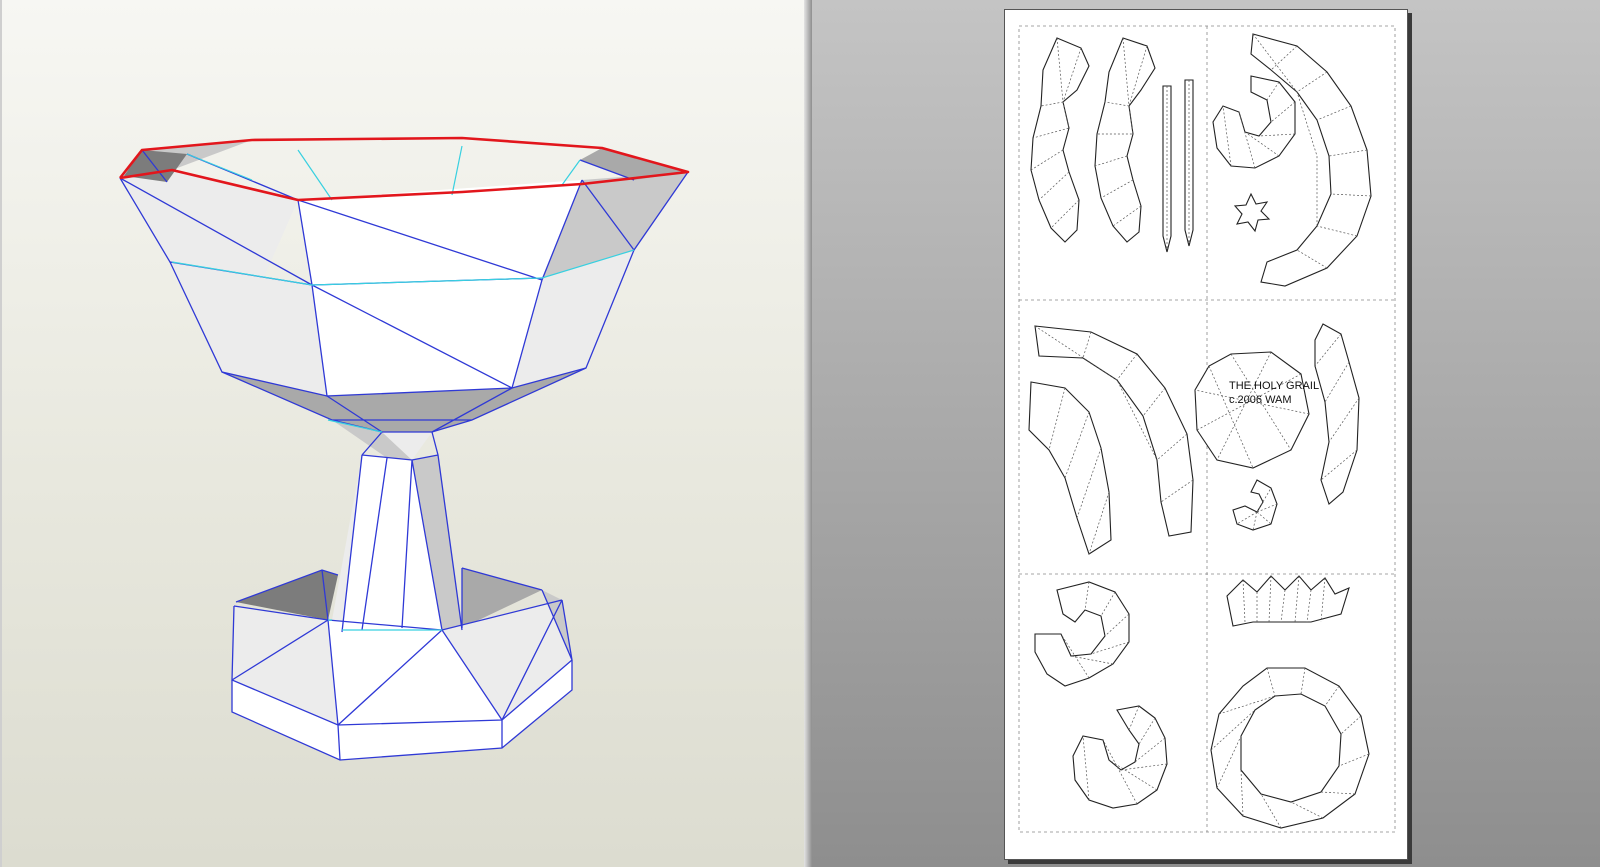  I want to click on pattern-strip-c, so click(1337, 414).